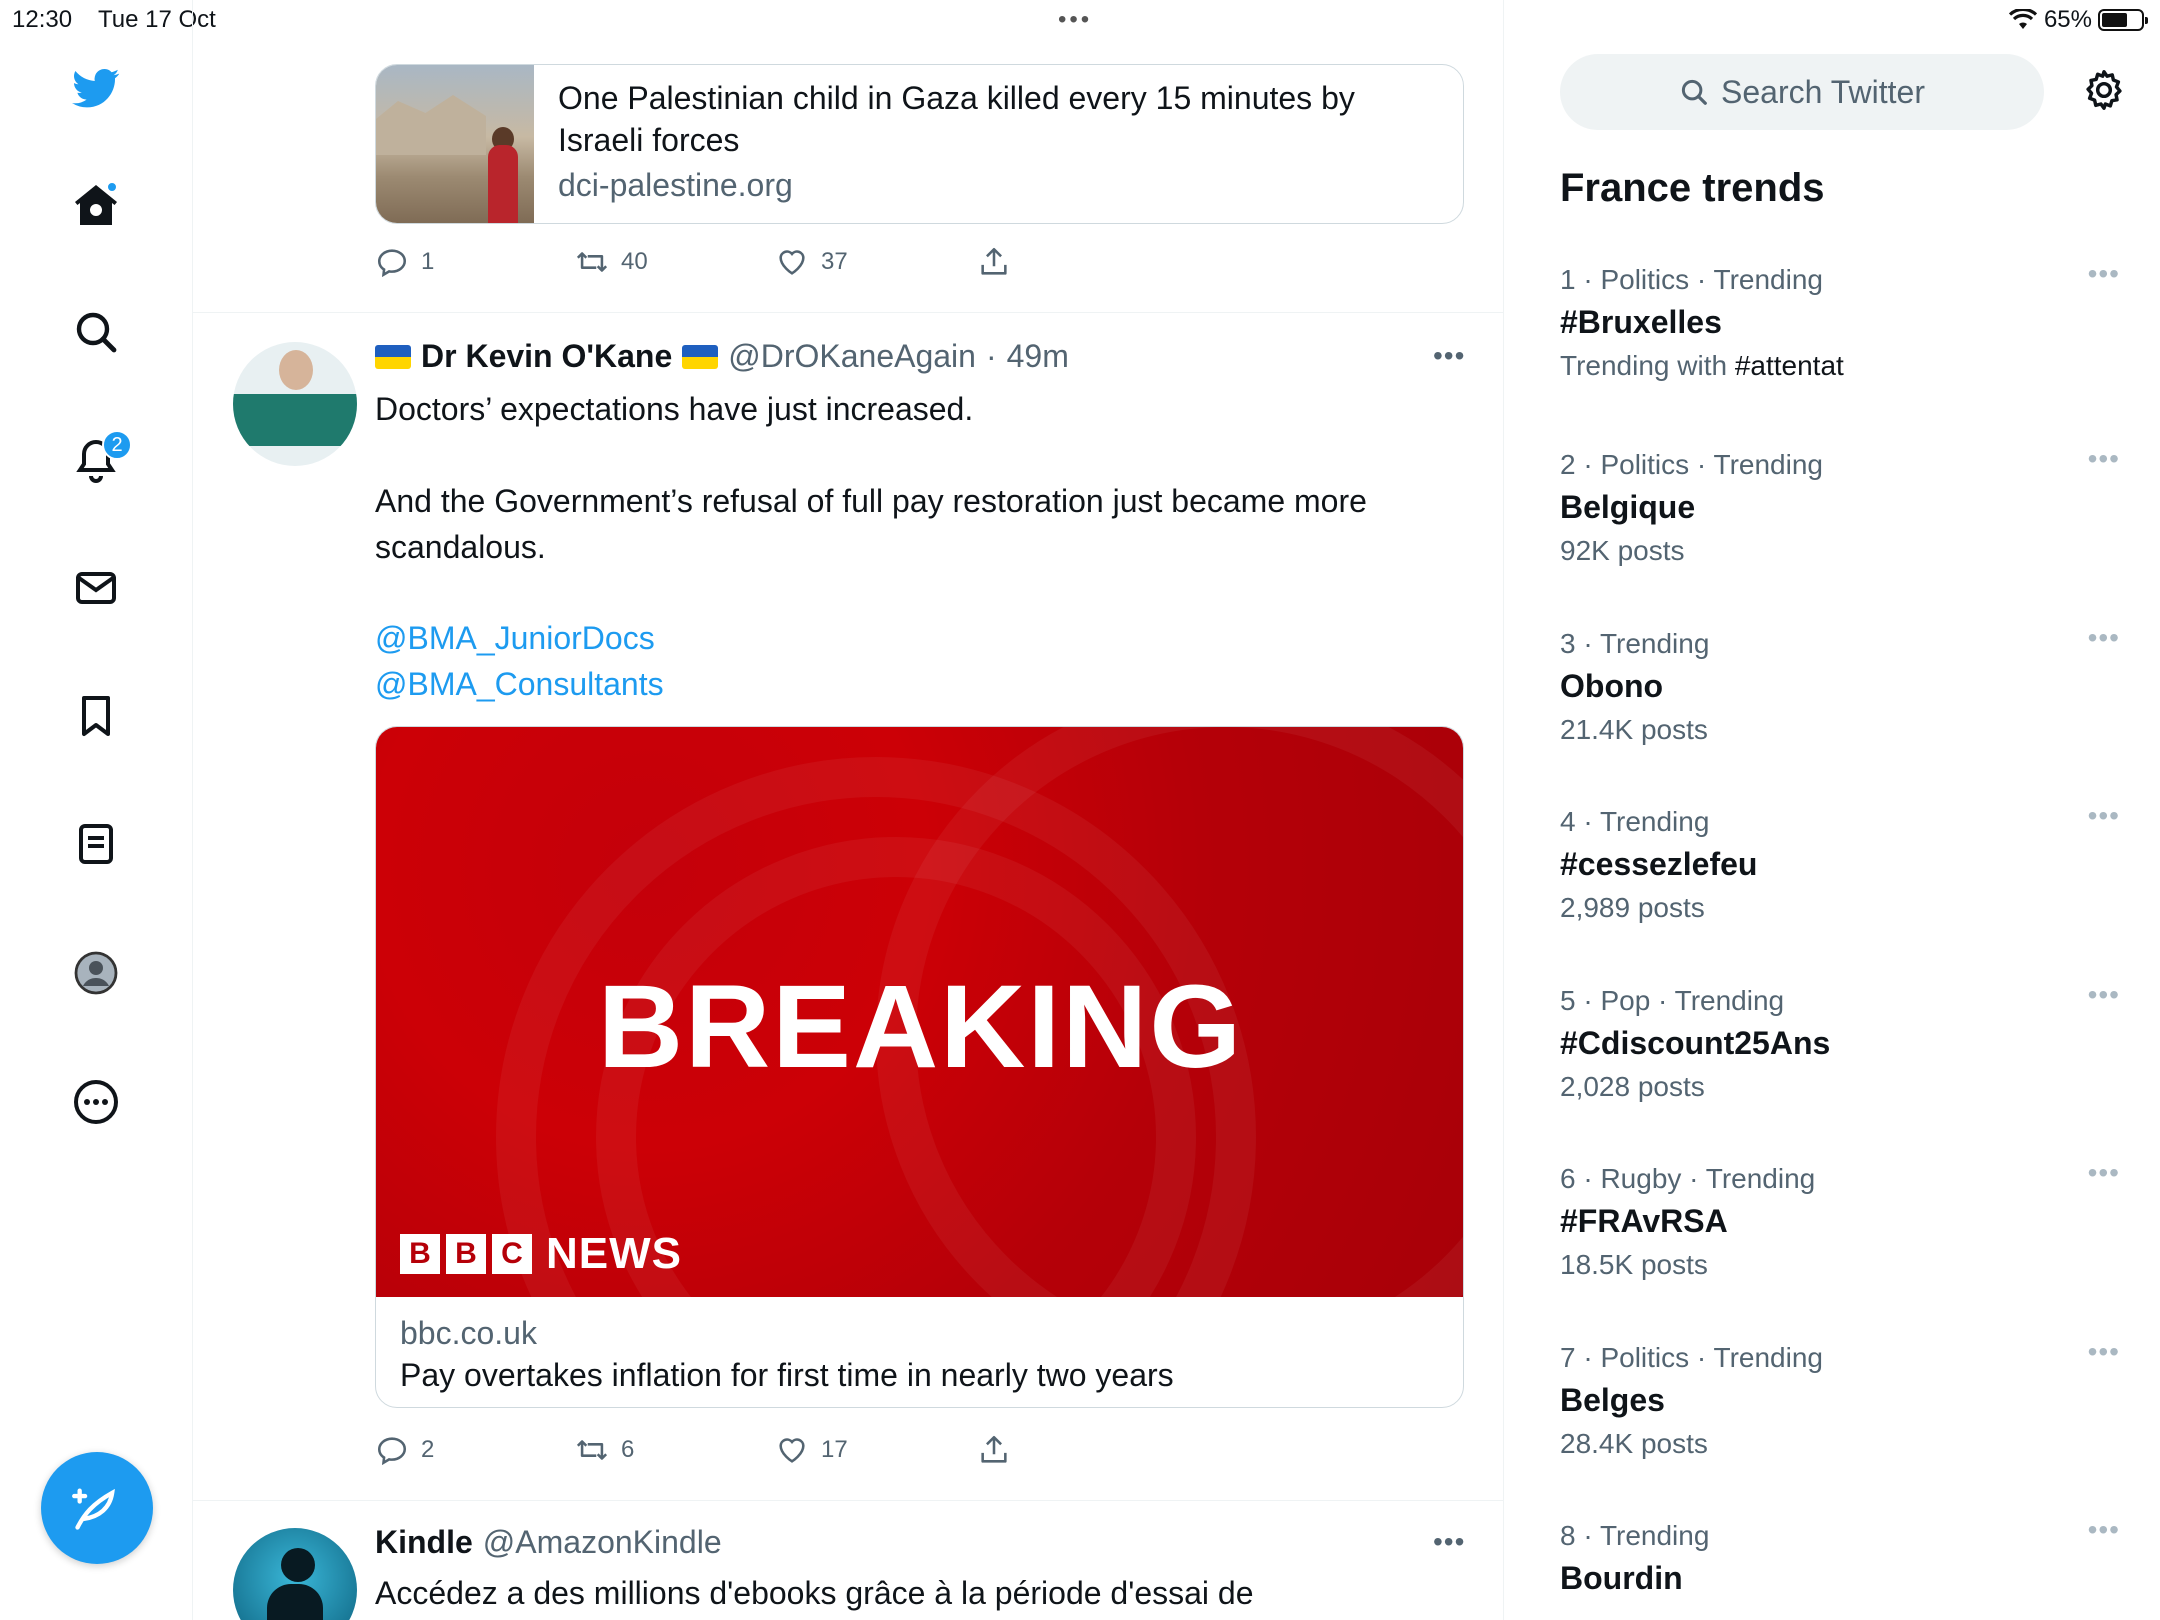 The width and height of the screenshot is (2160, 1620). I want to click on trend-meta: 2 · Politics · Trending, so click(1691, 464).